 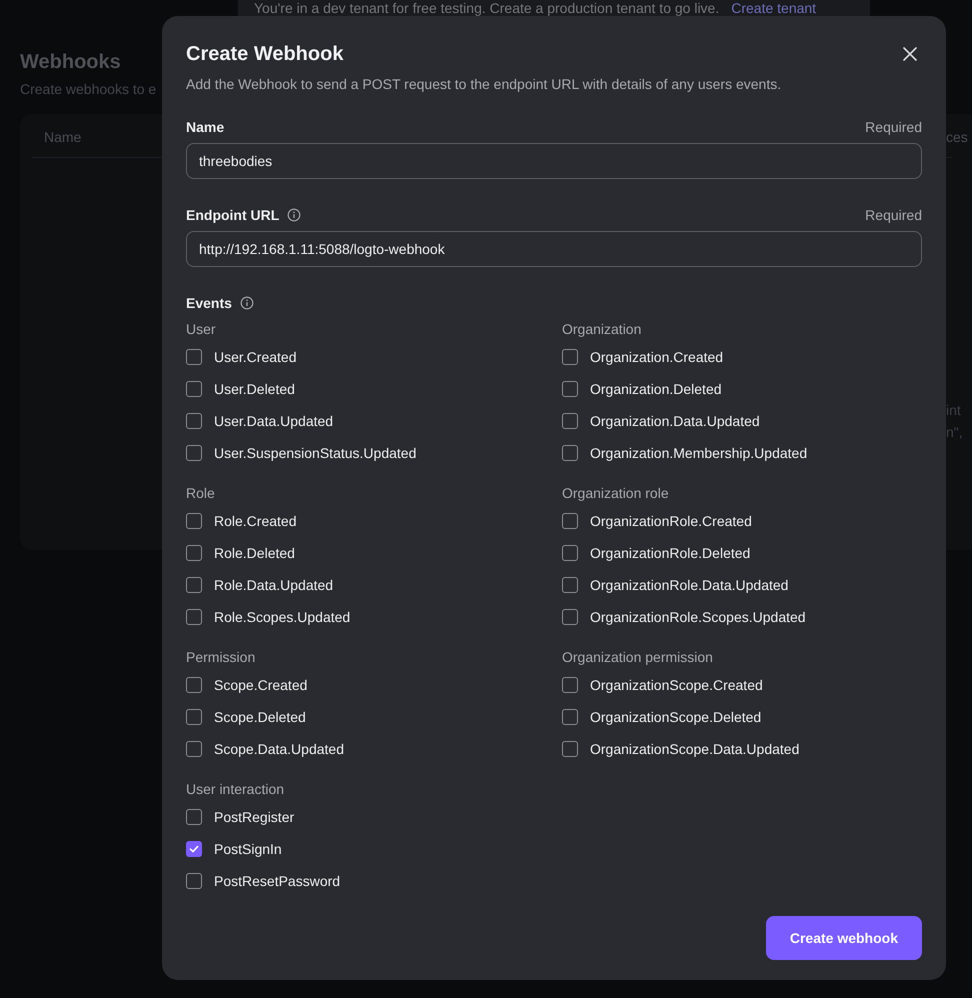 What do you see at coordinates (742, 617) in the screenshot?
I see `event-checkbox-row: OrganizationRole.Scopes.Updated` at bounding box center [742, 617].